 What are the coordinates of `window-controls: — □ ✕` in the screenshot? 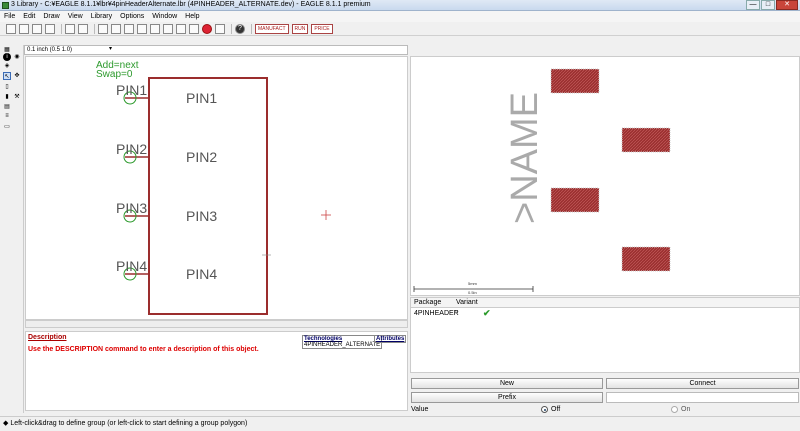 It's located at (771, 5).